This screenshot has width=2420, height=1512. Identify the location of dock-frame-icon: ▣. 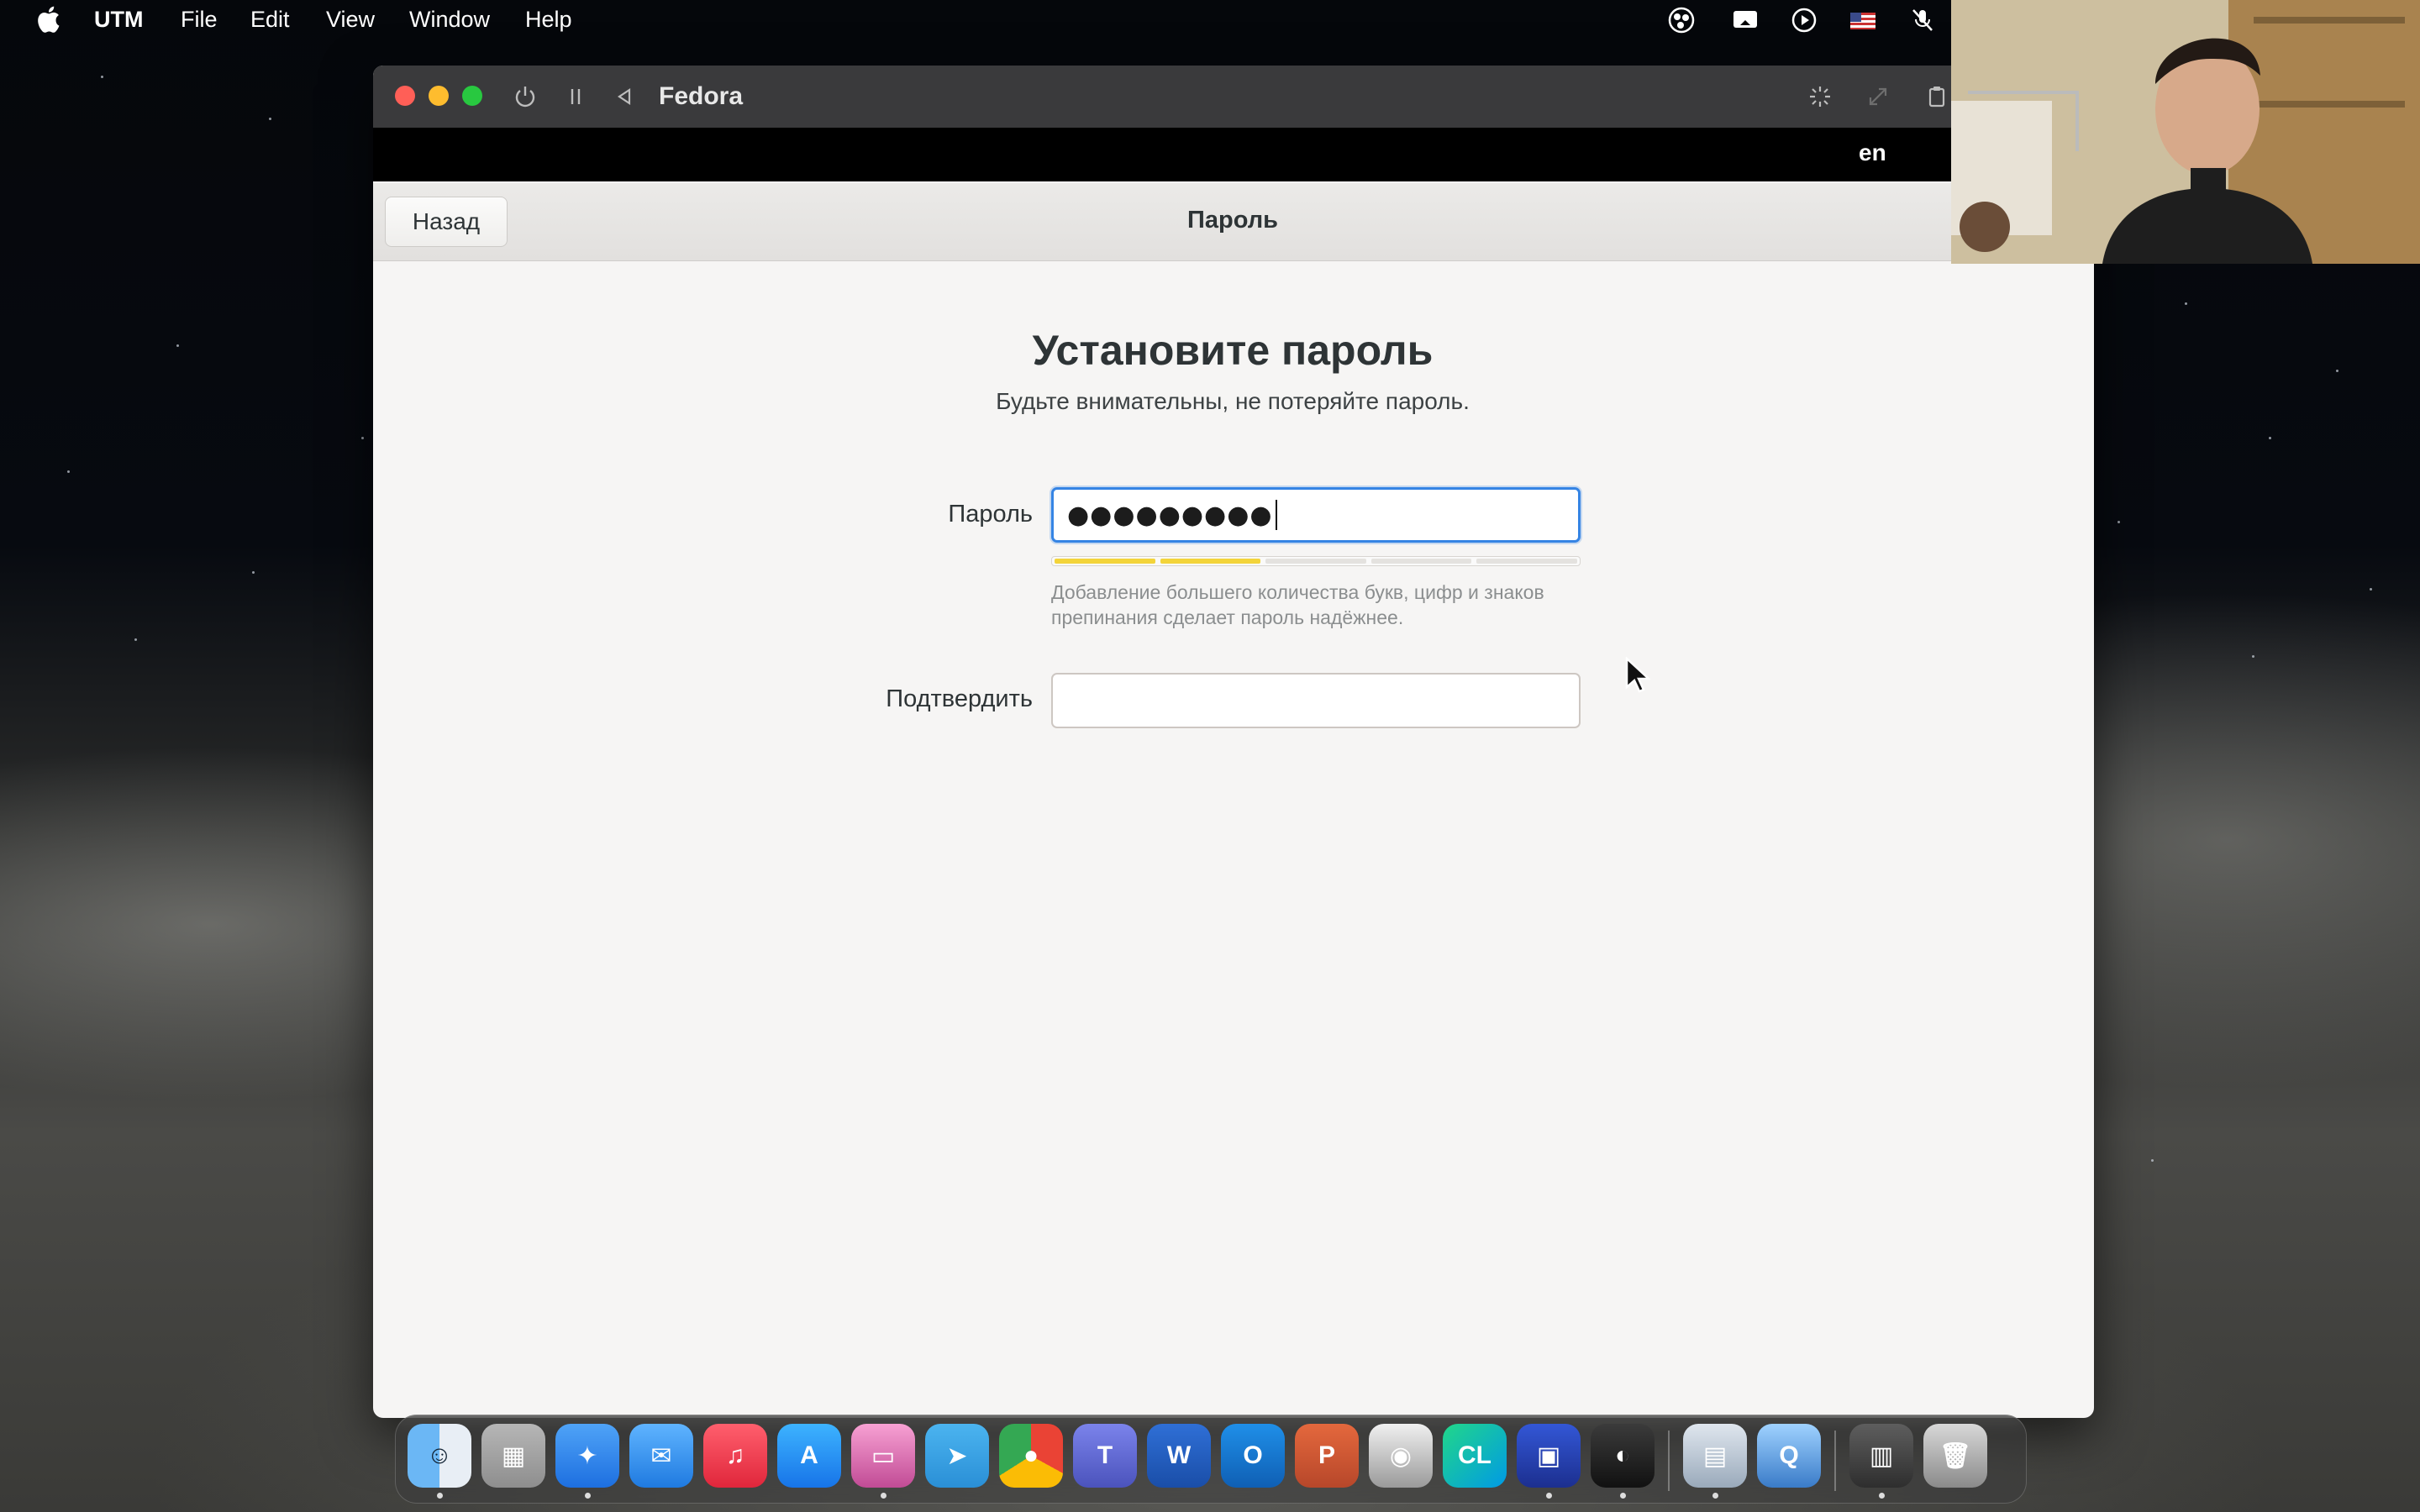
(1549, 1456).